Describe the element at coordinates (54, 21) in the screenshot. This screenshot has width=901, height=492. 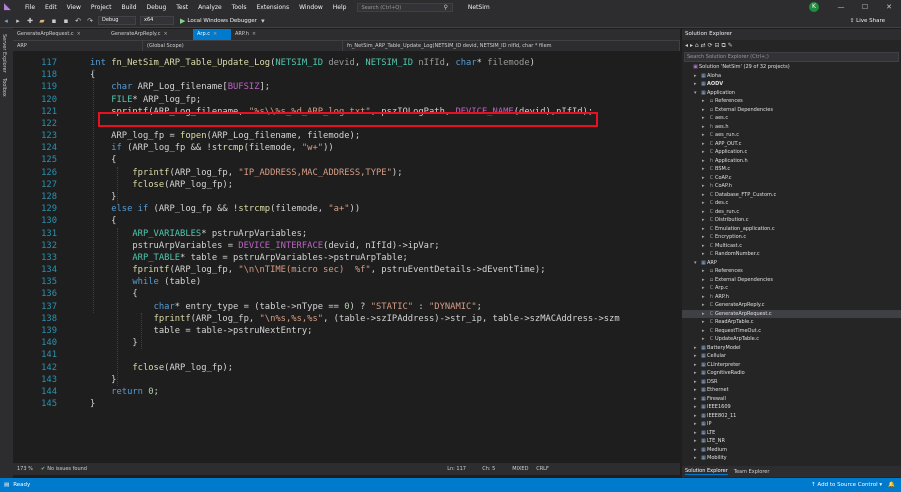
I see `save-icon: ▪` at that location.